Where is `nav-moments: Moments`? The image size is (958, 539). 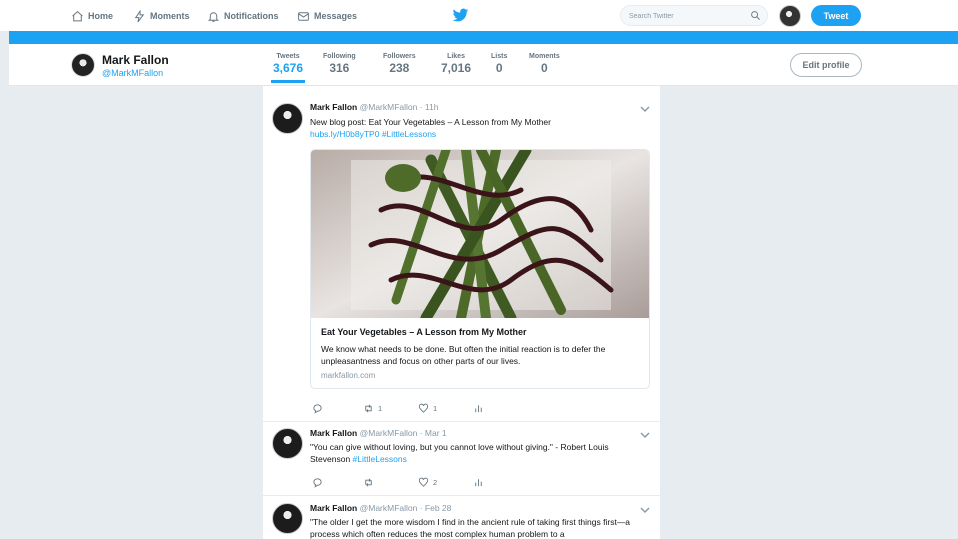 nav-moments: Moments is located at coordinates (161, 16).